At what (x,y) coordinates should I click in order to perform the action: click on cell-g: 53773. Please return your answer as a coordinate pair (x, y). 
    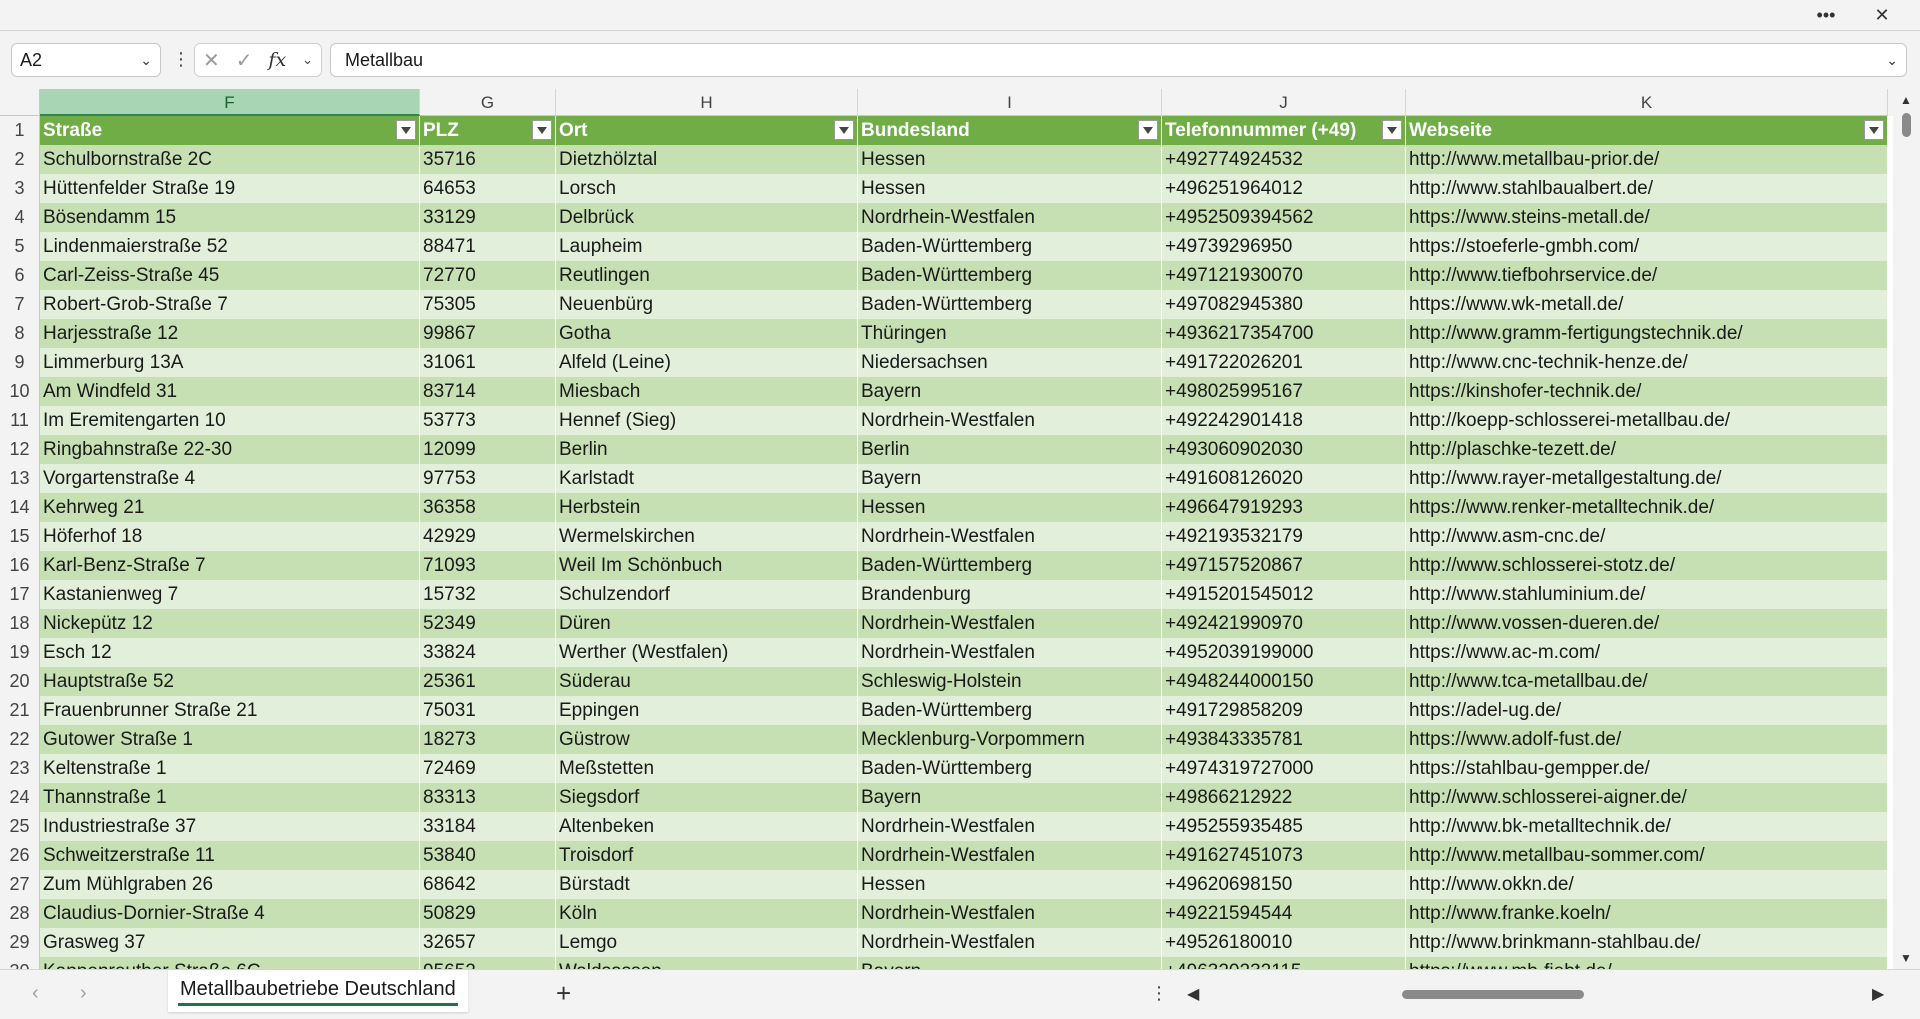
    Looking at the image, I should click on (488, 420).